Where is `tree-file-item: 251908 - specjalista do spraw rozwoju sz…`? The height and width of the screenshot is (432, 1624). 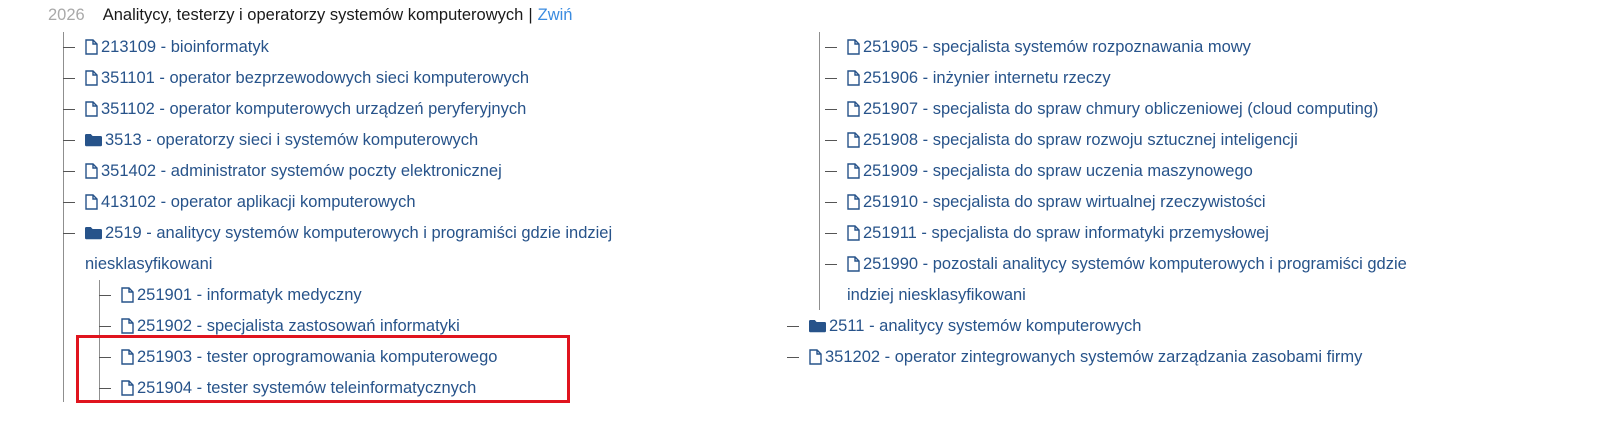
tree-file-item: 251908 - specjalista do spraw rozwoju sz… is located at coordinates (1061, 140).